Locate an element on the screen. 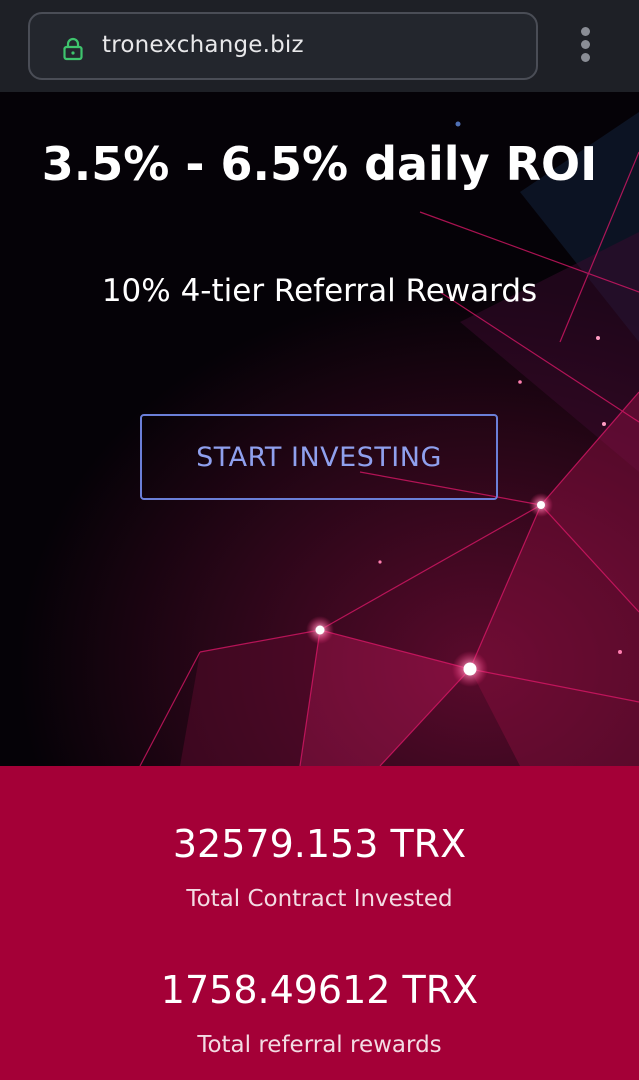  total-invested-label: Total Contract Invested is located at coordinates (319, 899).